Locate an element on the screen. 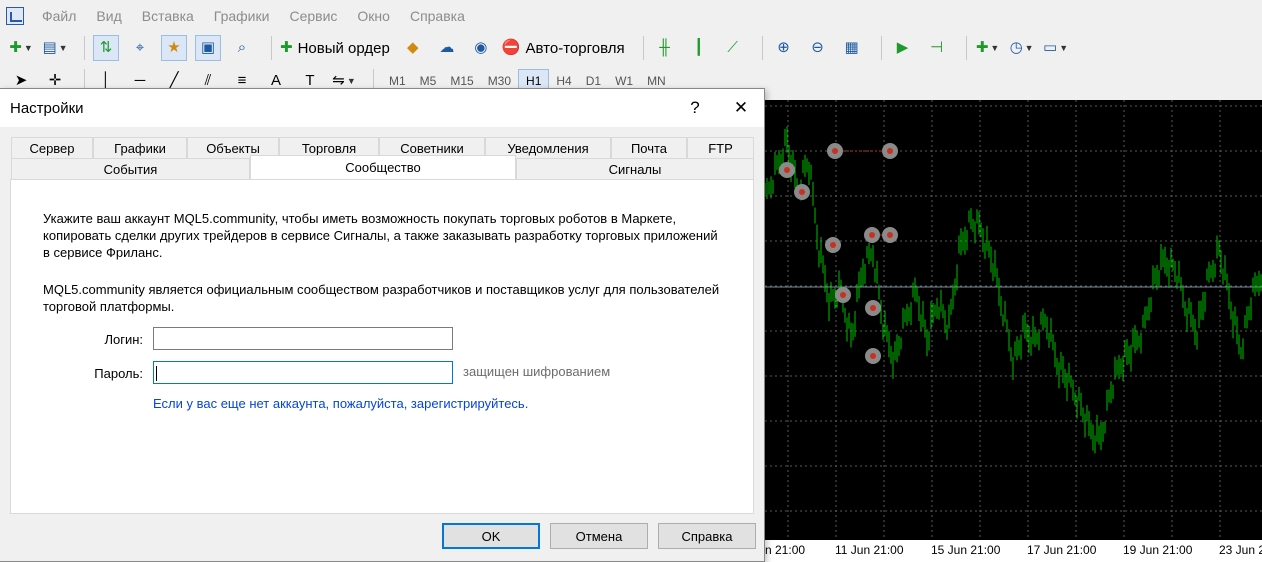  tile-windows-button: ▦ is located at coordinates (852, 48).